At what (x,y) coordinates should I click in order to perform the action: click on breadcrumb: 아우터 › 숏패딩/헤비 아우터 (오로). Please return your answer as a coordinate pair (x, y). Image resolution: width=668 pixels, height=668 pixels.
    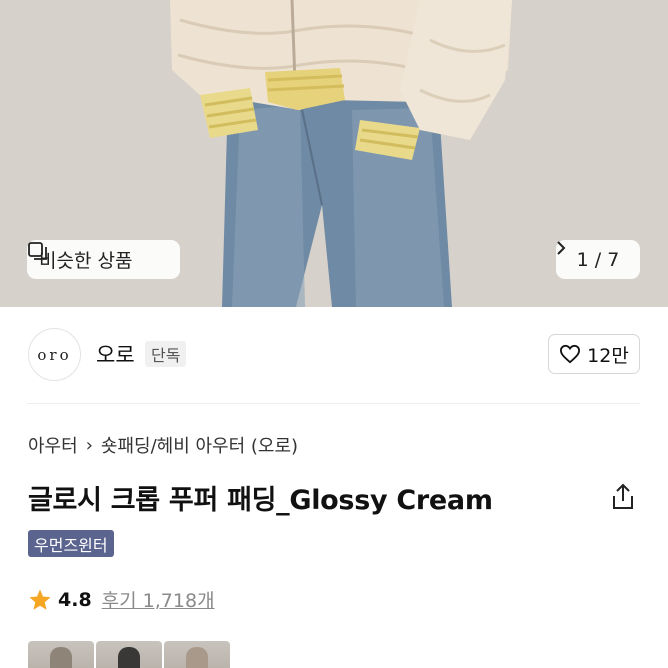
    Looking at the image, I should click on (163, 445).